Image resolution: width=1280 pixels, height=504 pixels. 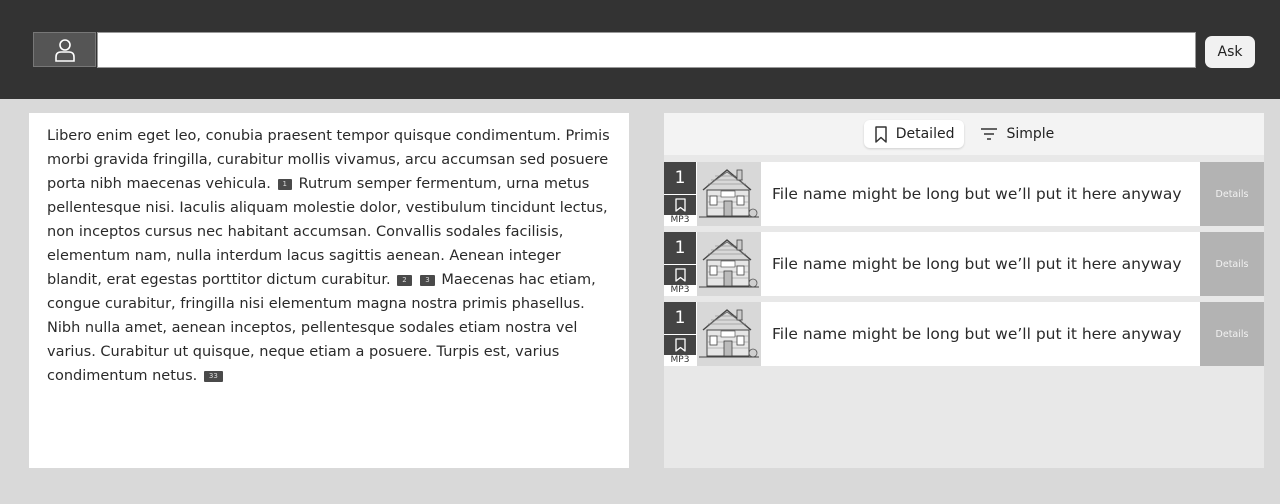 I want to click on citation-badge: 2, so click(x=404, y=280).